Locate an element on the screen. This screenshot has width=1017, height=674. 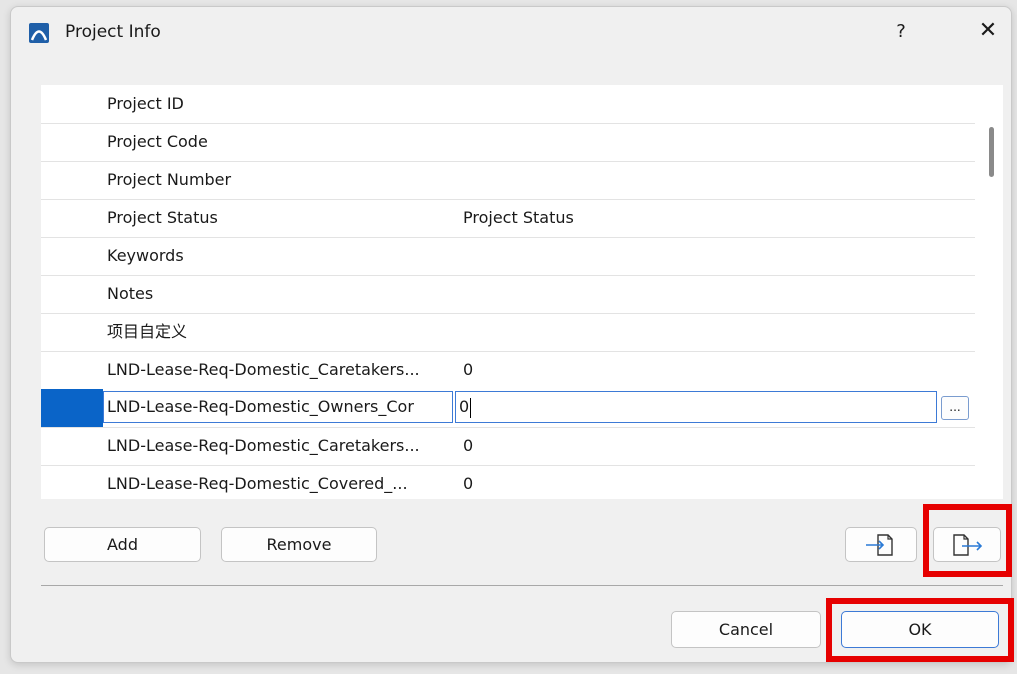
table-row: Project ID is located at coordinates (508, 104).